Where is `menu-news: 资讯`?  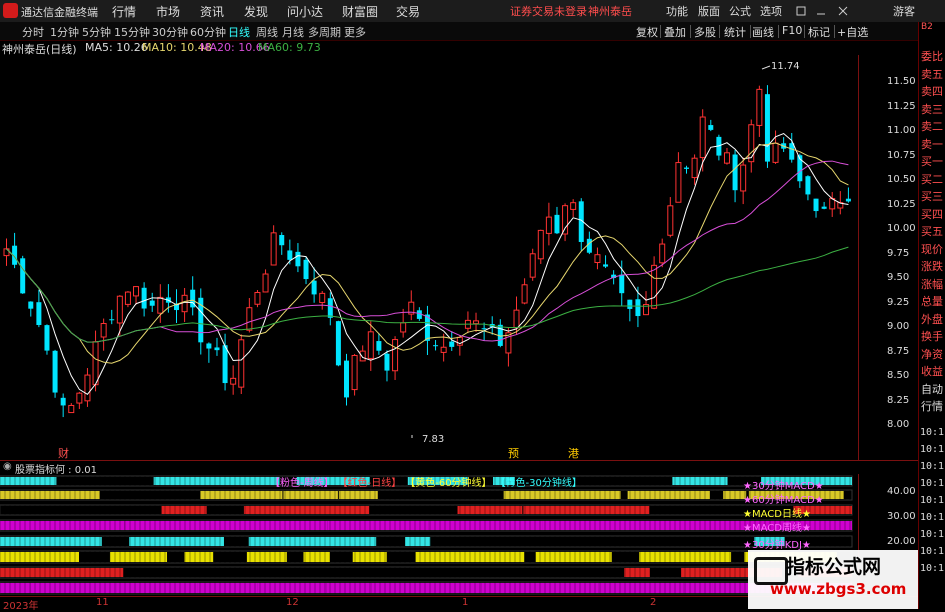 menu-news: 资讯 is located at coordinates (212, 11).